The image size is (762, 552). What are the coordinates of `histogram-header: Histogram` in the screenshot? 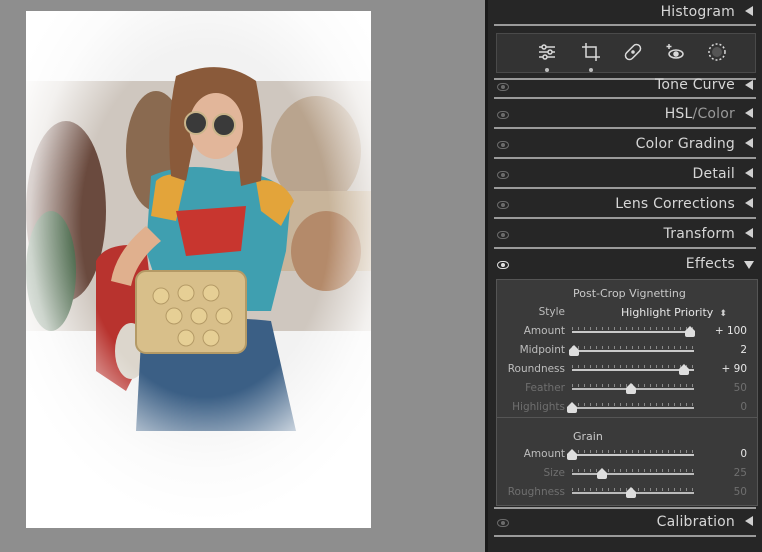 It's located at (628, 13).